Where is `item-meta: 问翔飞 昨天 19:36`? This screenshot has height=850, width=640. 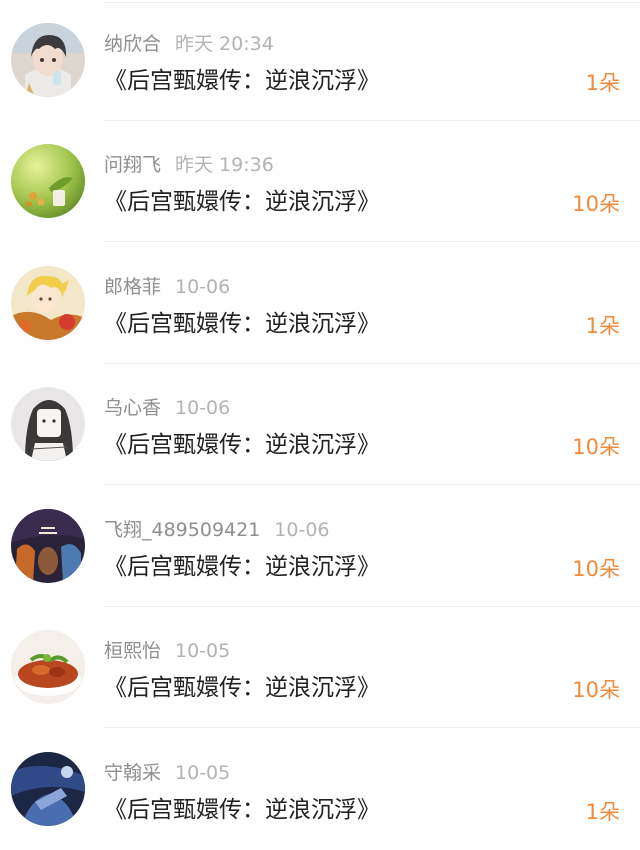 item-meta: 问翔飞 昨天 19:36 is located at coordinates (189, 165).